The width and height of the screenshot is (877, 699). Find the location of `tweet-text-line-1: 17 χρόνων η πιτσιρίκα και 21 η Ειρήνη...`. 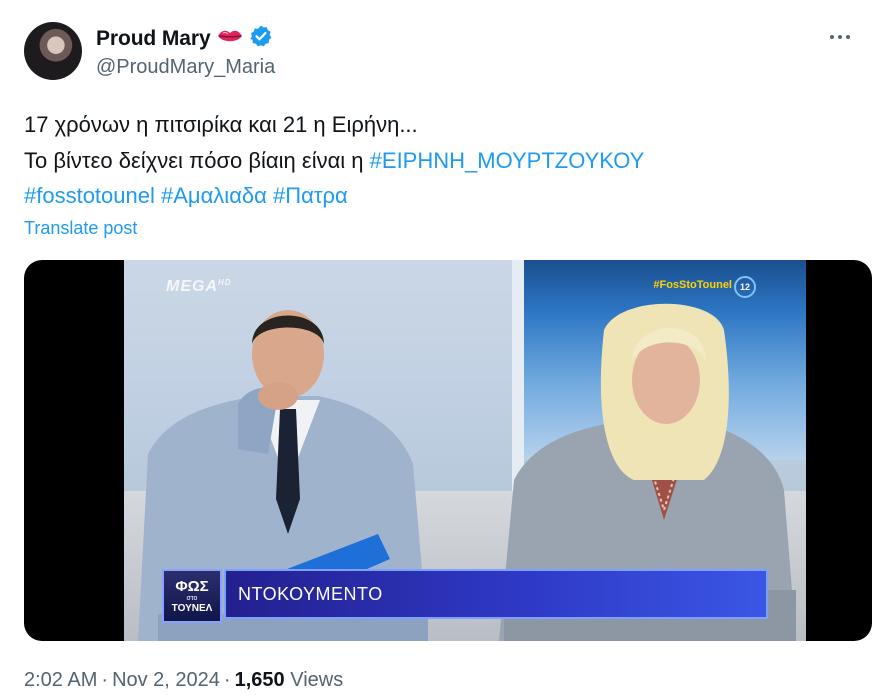

tweet-text-line-1: 17 χρόνων η πιτσιρίκα και 21 η Ειρήνη... is located at coordinates (221, 124).